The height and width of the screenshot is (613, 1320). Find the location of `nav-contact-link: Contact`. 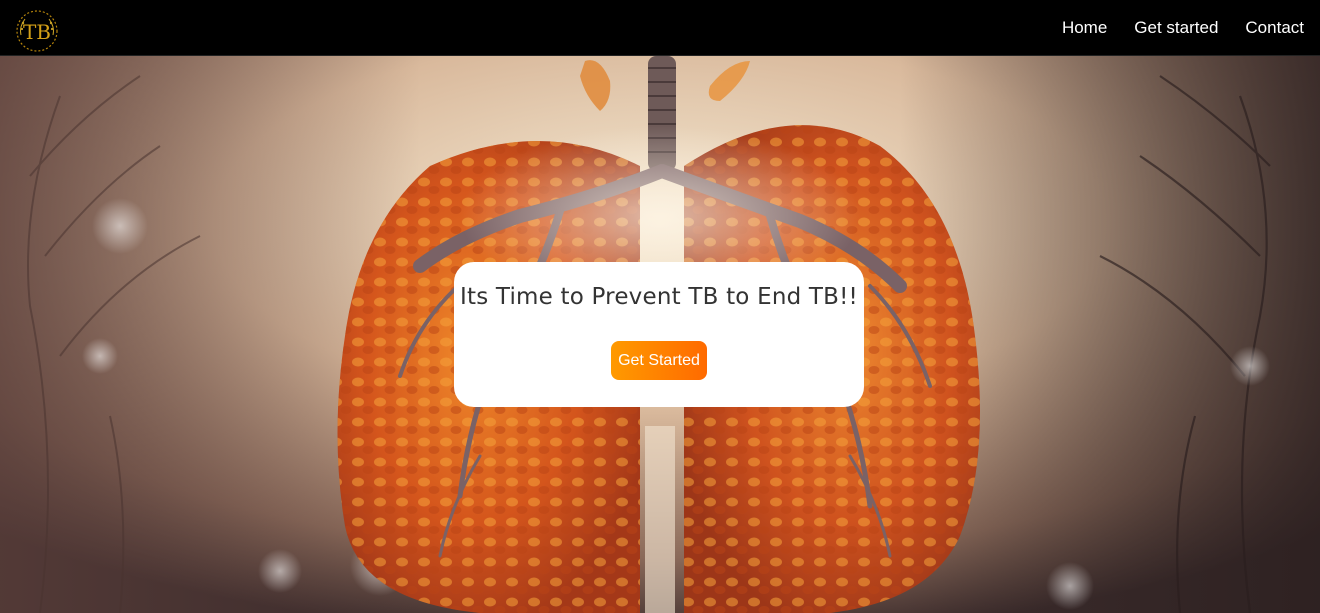

nav-contact-link: Contact is located at coordinates (1274, 28).